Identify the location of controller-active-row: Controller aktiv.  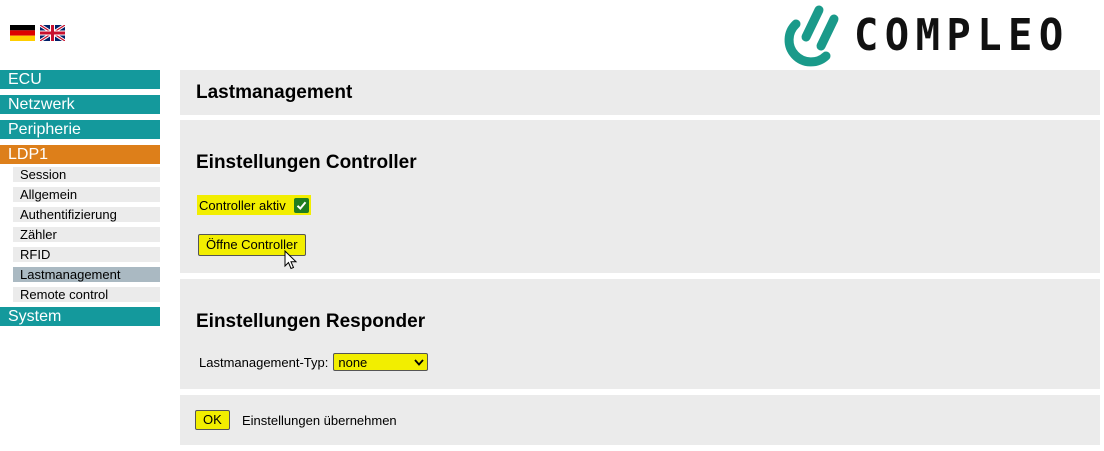
(254, 205).